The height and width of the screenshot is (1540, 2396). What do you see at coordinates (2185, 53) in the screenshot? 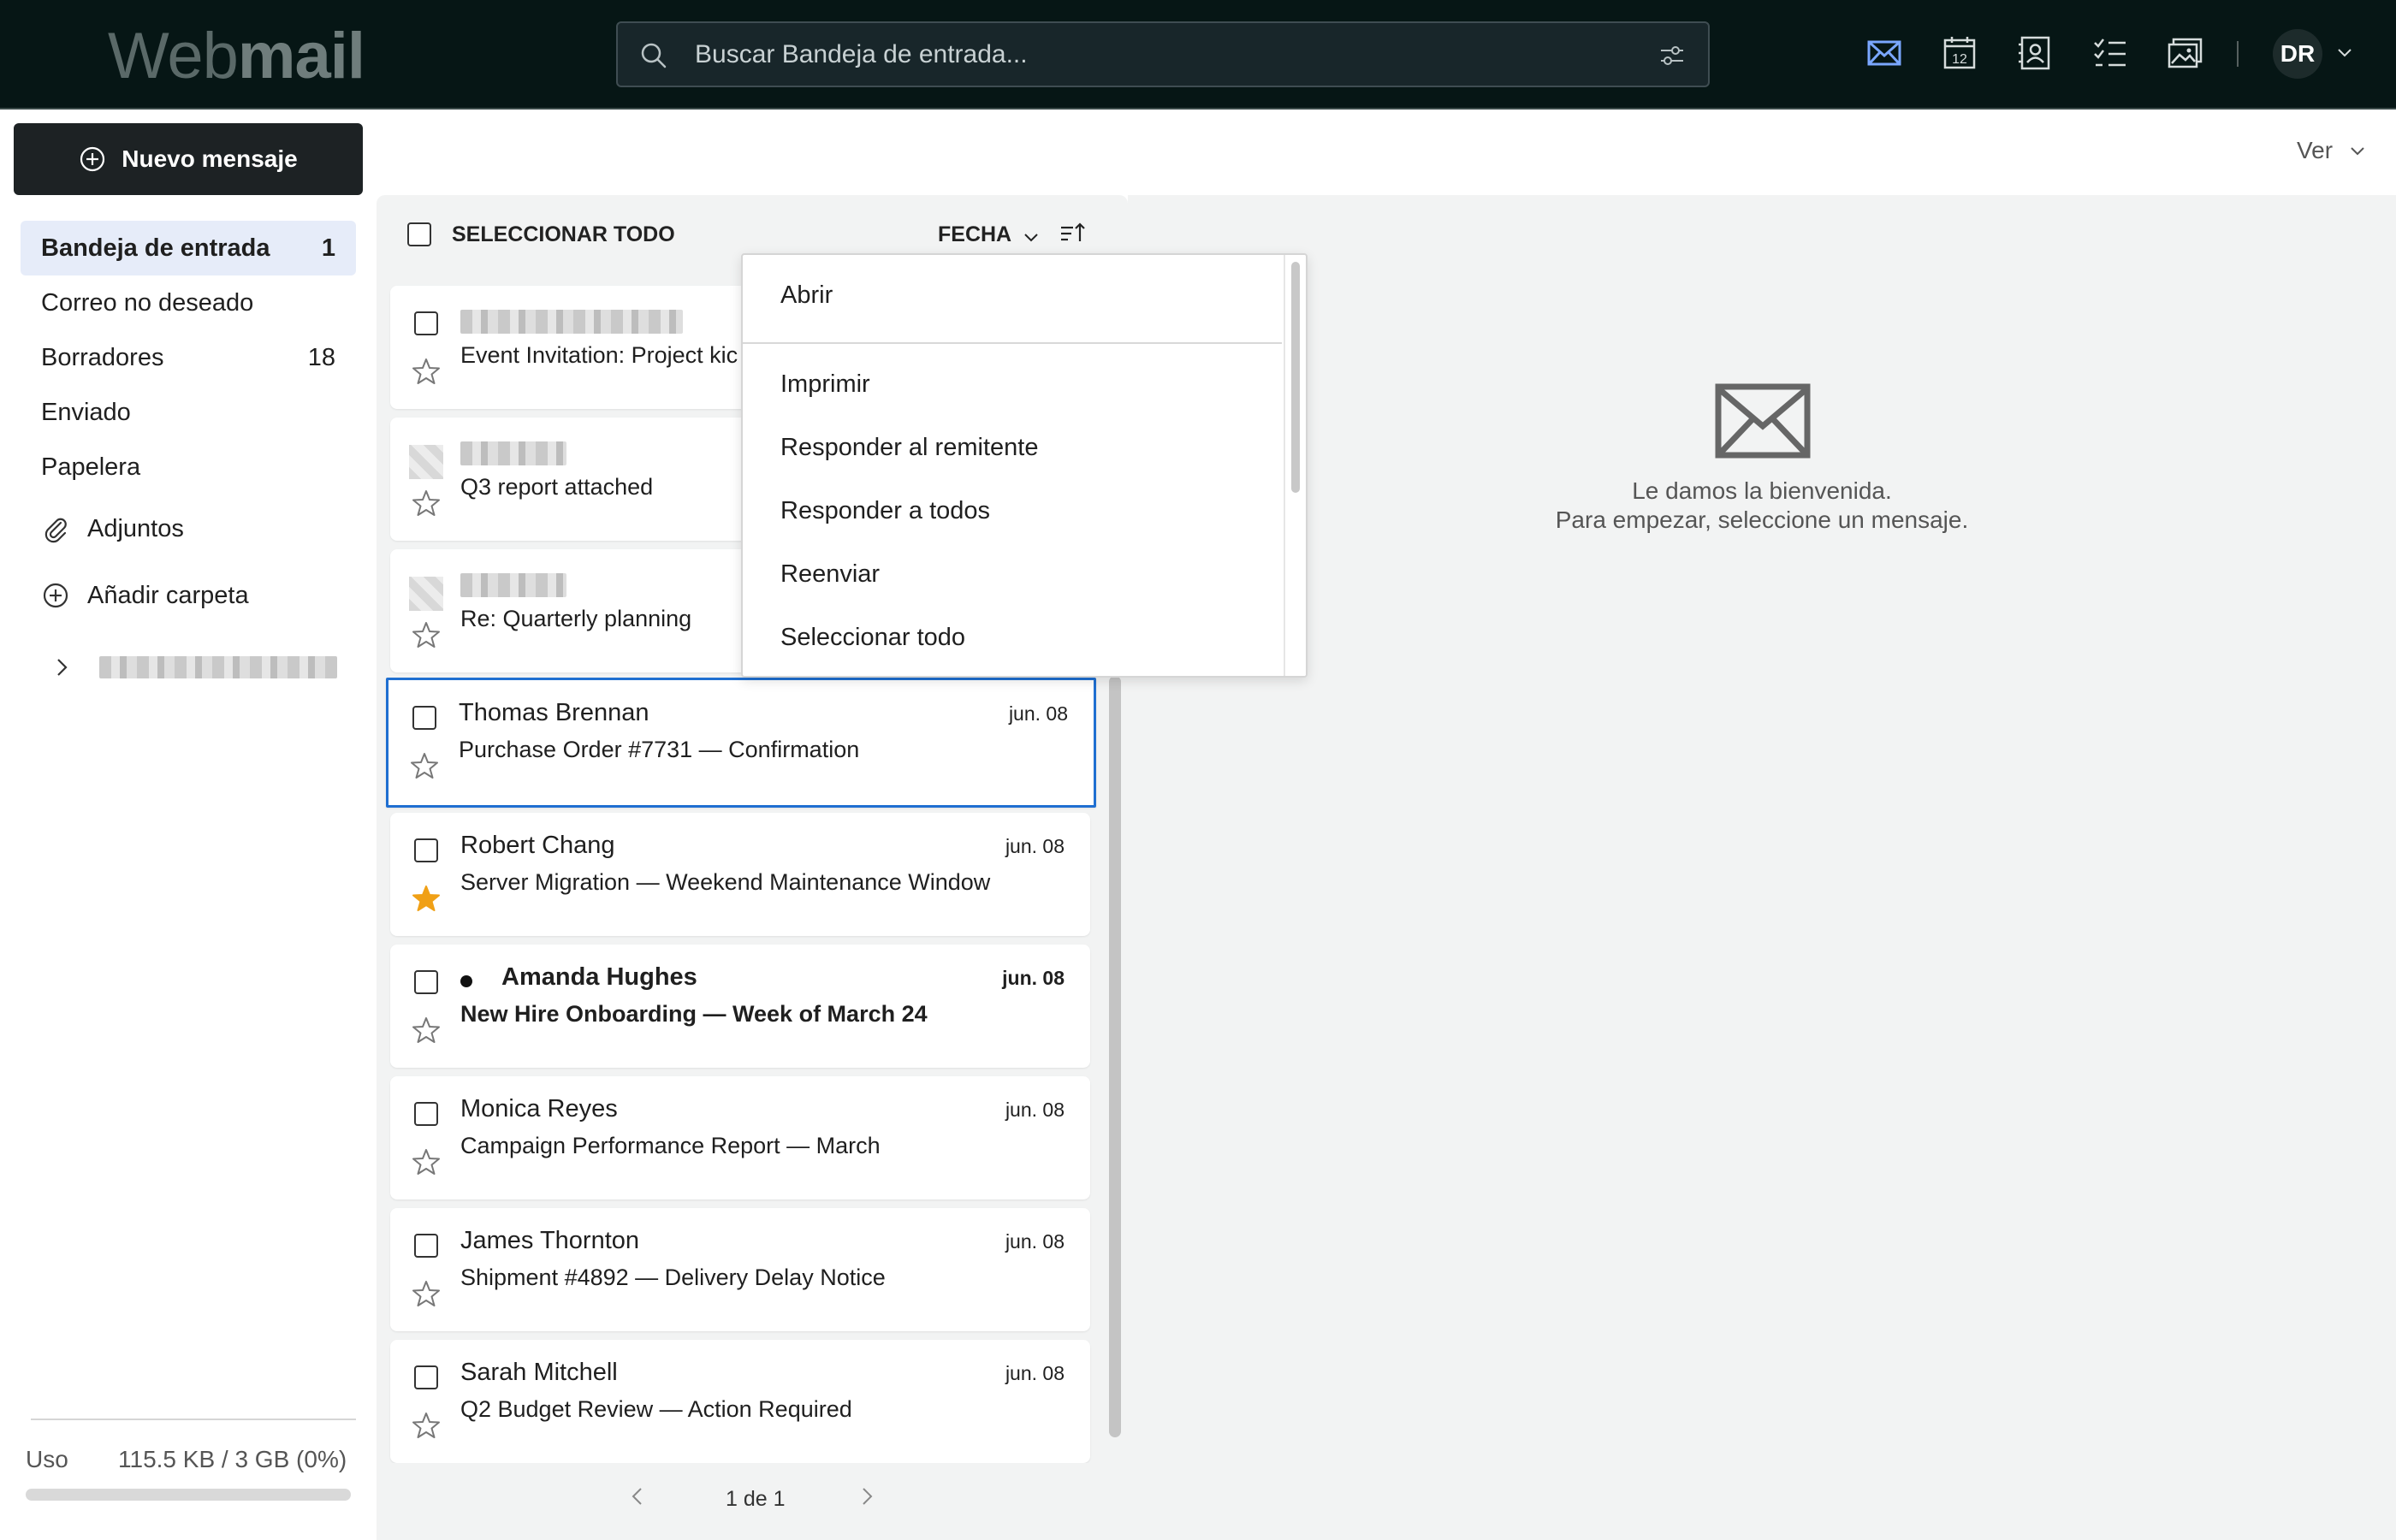
I see `photos-icon` at bounding box center [2185, 53].